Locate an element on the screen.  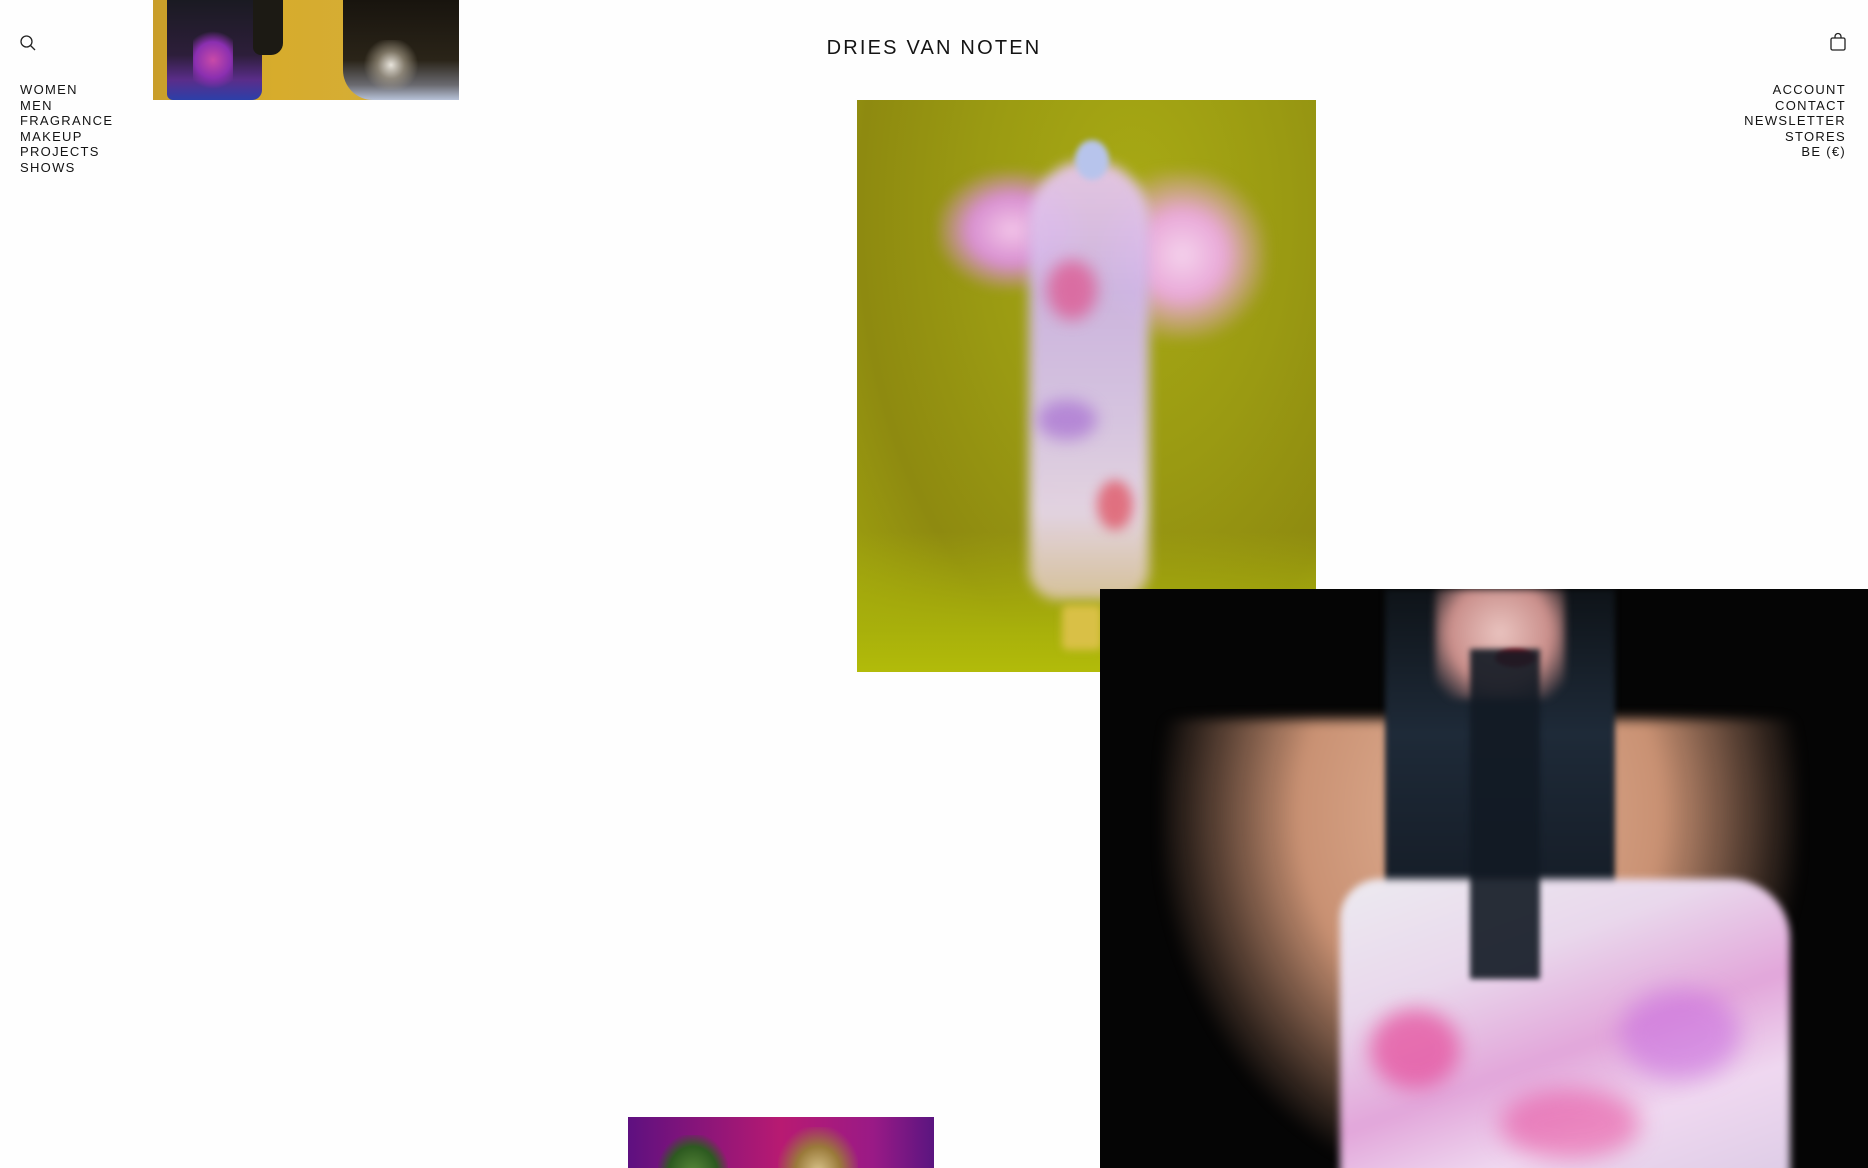
search-icon is located at coordinates (28, 43).